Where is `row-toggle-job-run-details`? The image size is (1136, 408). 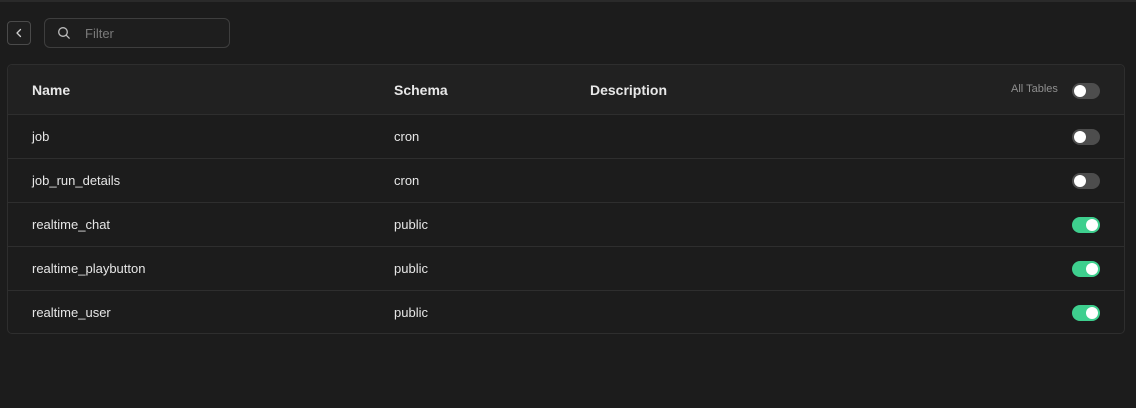
row-toggle-job-run-details is located at coordinates (1086, 180).